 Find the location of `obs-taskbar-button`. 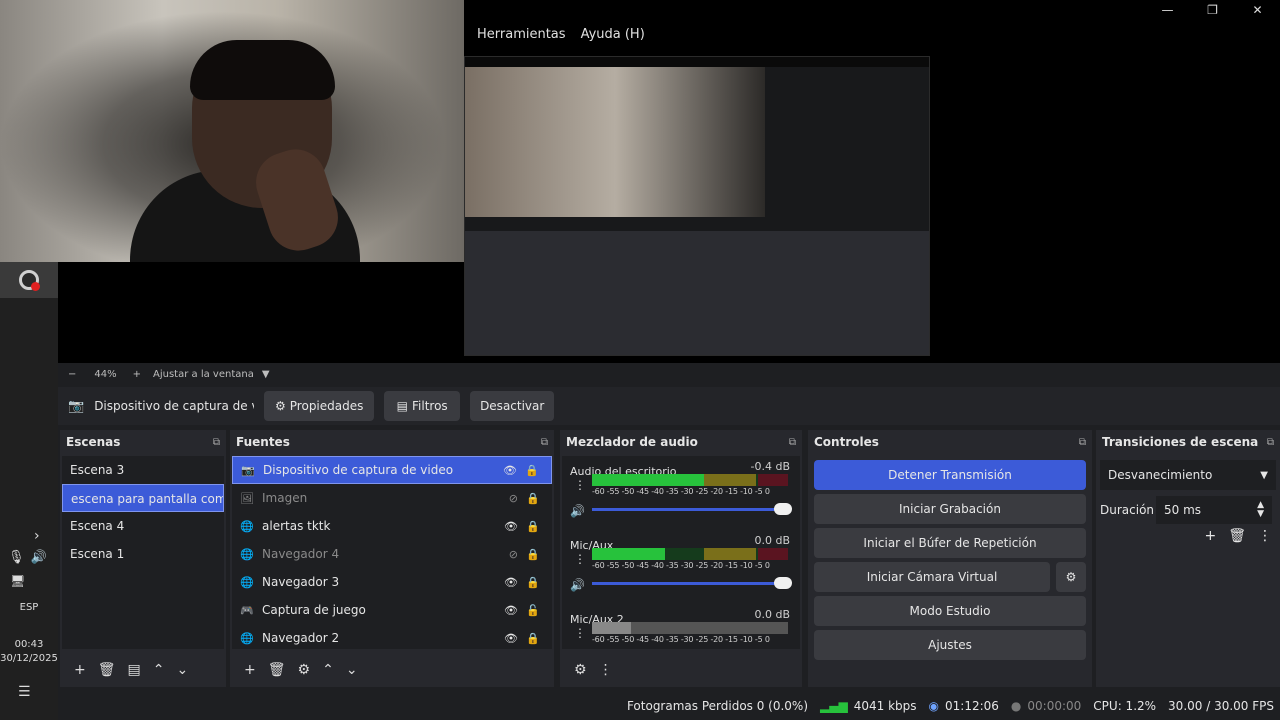

obs-taskbar-button is located at coordinates (29, 280).